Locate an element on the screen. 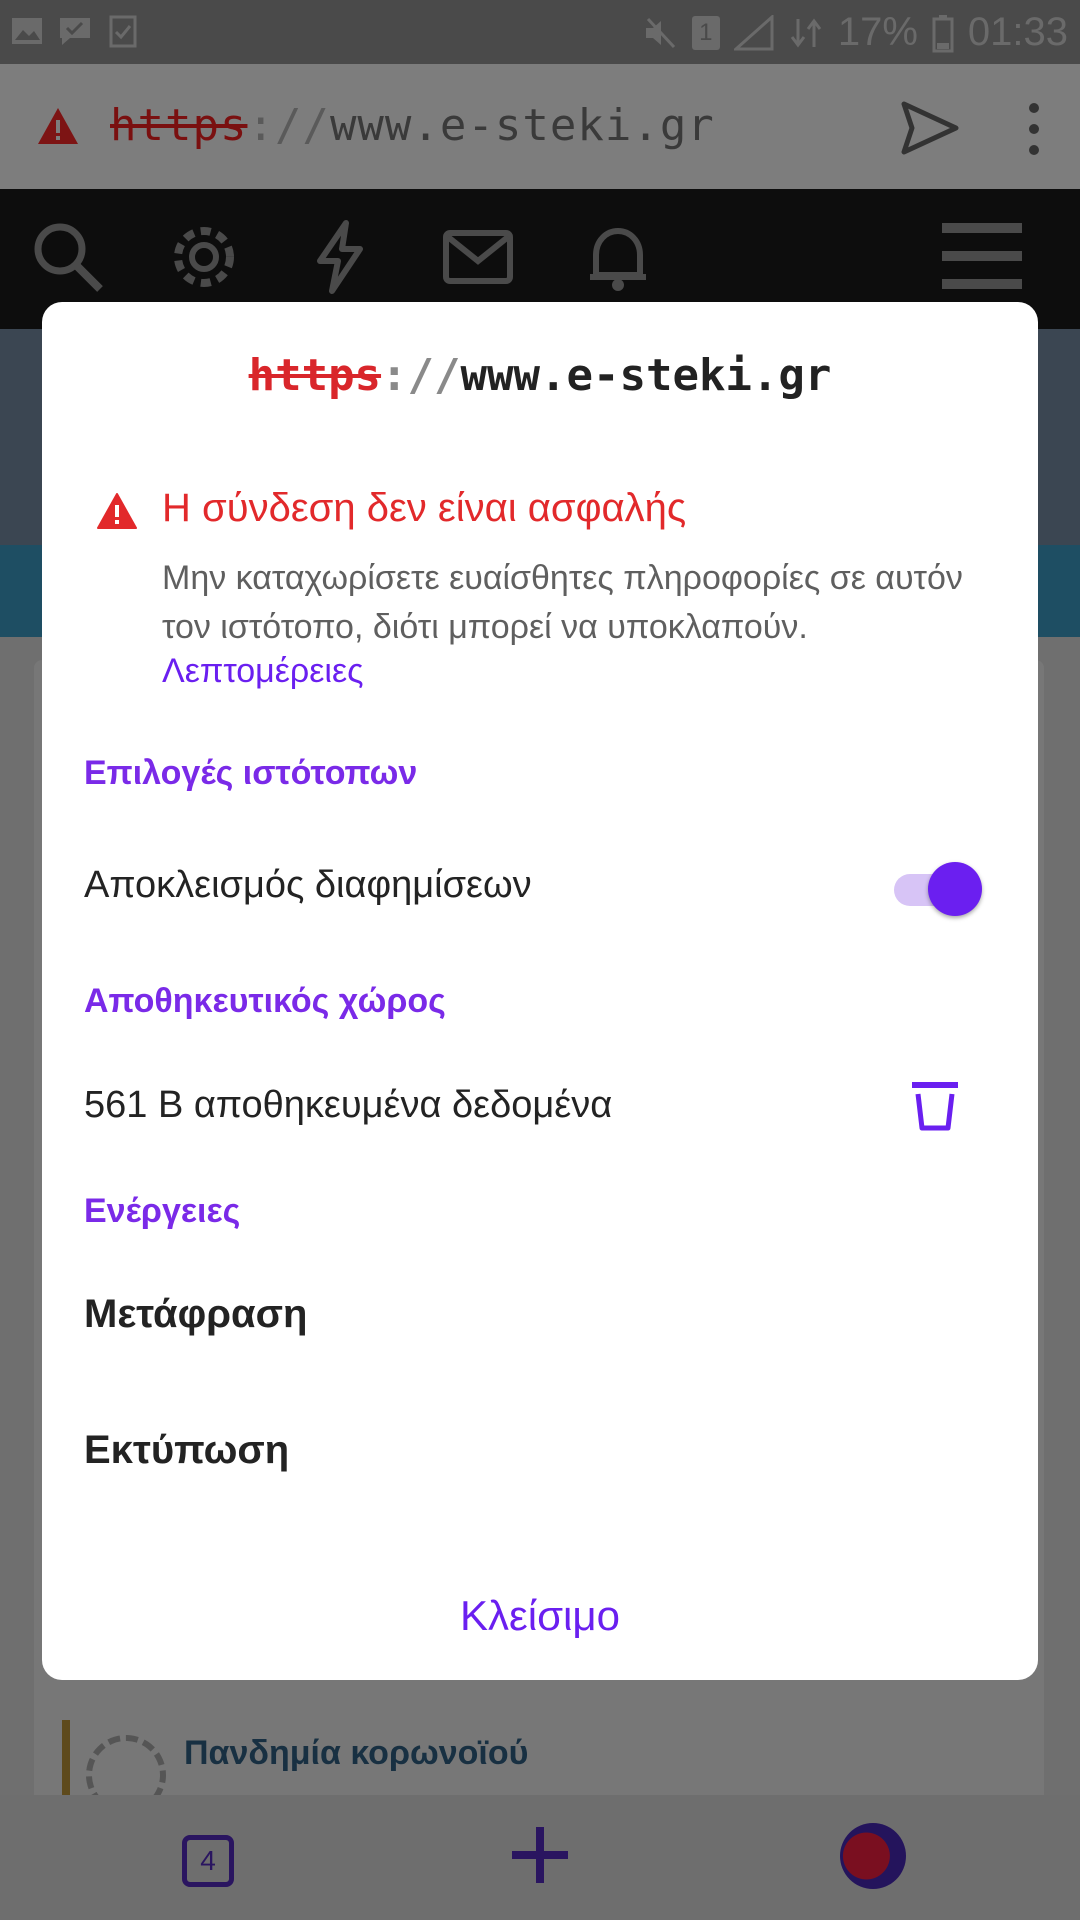  more-options-icon is located at coordinates (1034, 129).